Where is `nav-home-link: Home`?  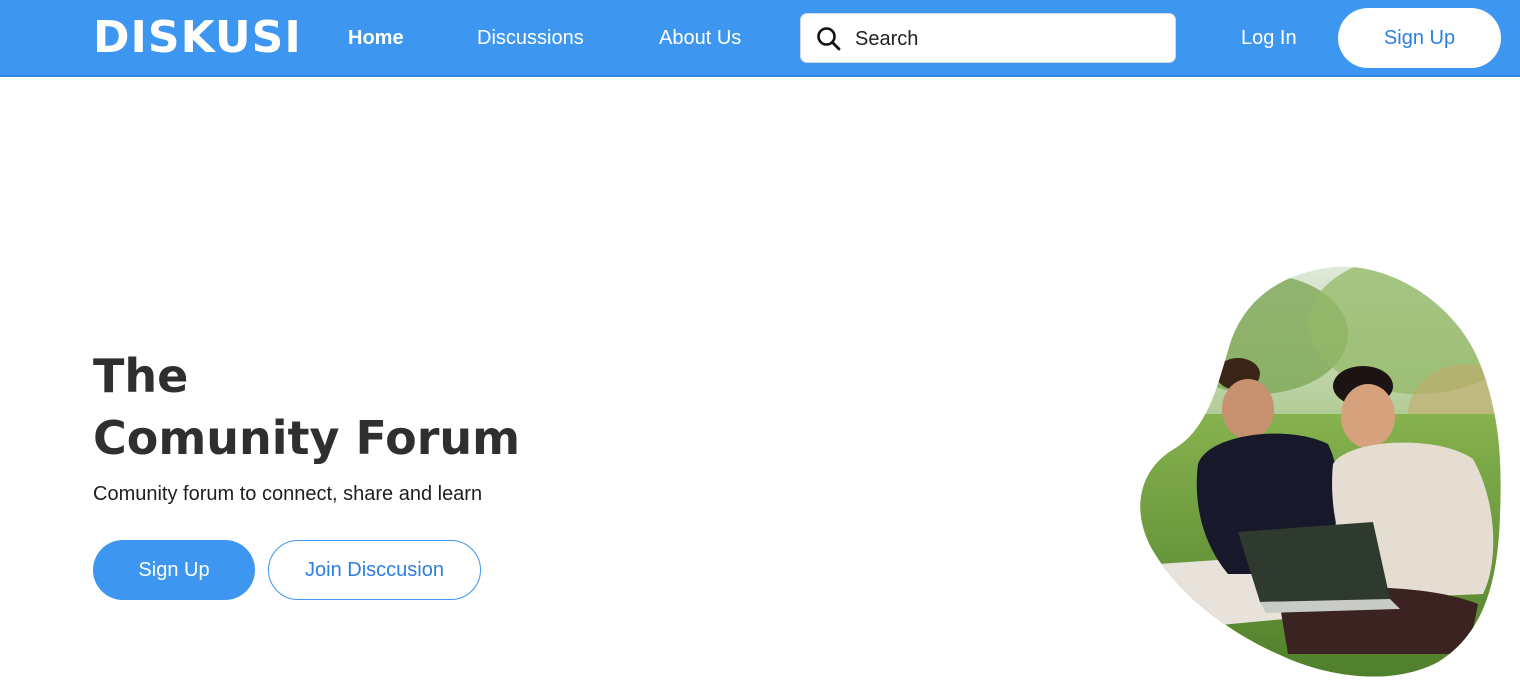 nav-home-link: Home is located at coordinates (376, 38).